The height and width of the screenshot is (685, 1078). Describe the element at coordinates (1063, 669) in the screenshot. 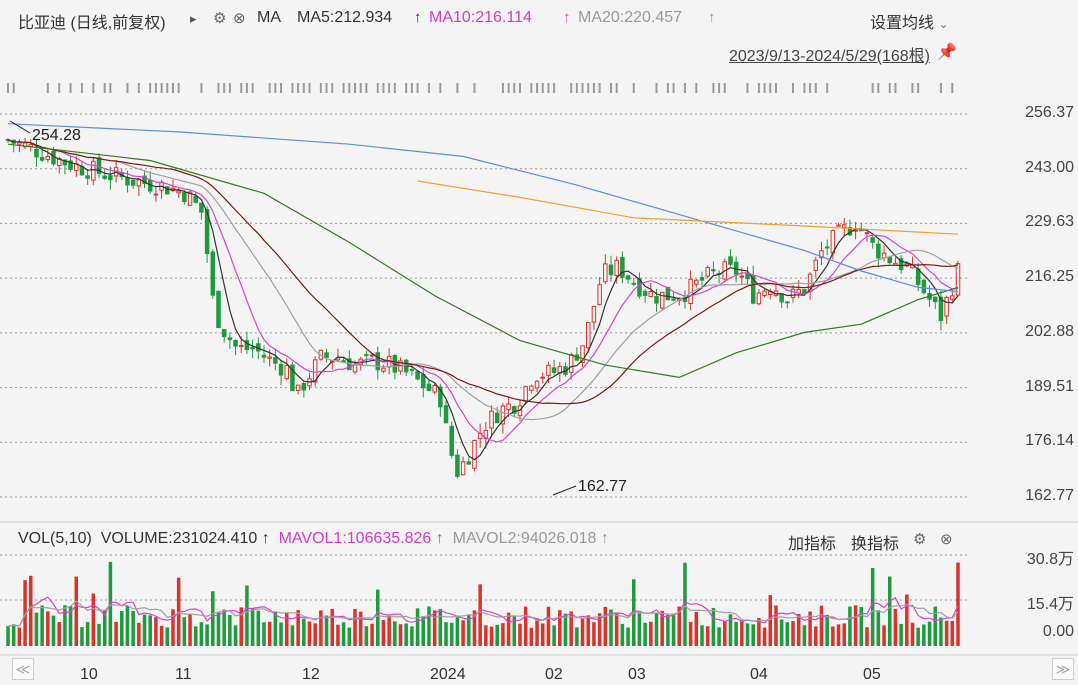

I see `scroll-right-button: ≫` at that location.